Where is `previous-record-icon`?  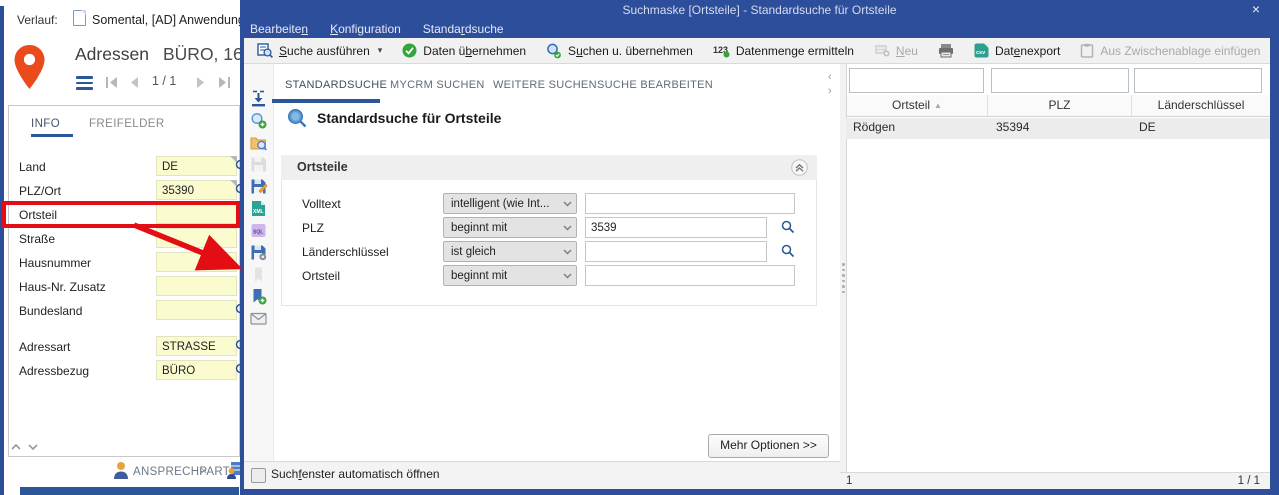 previous-record-icon is located at coordinates (134, 82).